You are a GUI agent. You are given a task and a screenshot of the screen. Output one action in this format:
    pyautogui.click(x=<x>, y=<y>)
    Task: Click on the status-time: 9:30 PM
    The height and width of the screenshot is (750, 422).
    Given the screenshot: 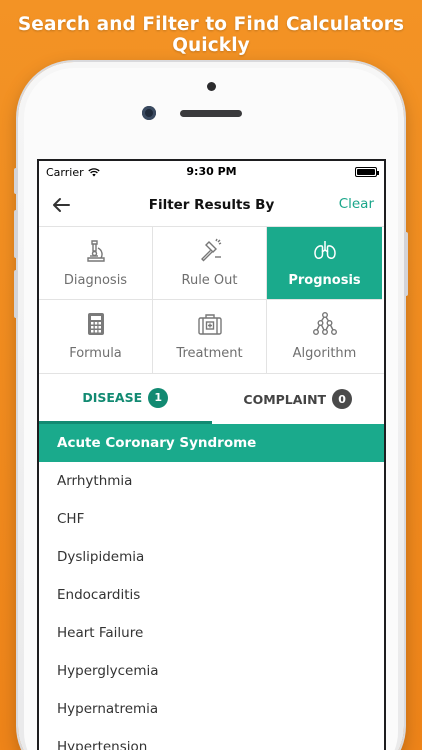 What is the action you would take?
    pyautogui.click(x=211, y=171)
    